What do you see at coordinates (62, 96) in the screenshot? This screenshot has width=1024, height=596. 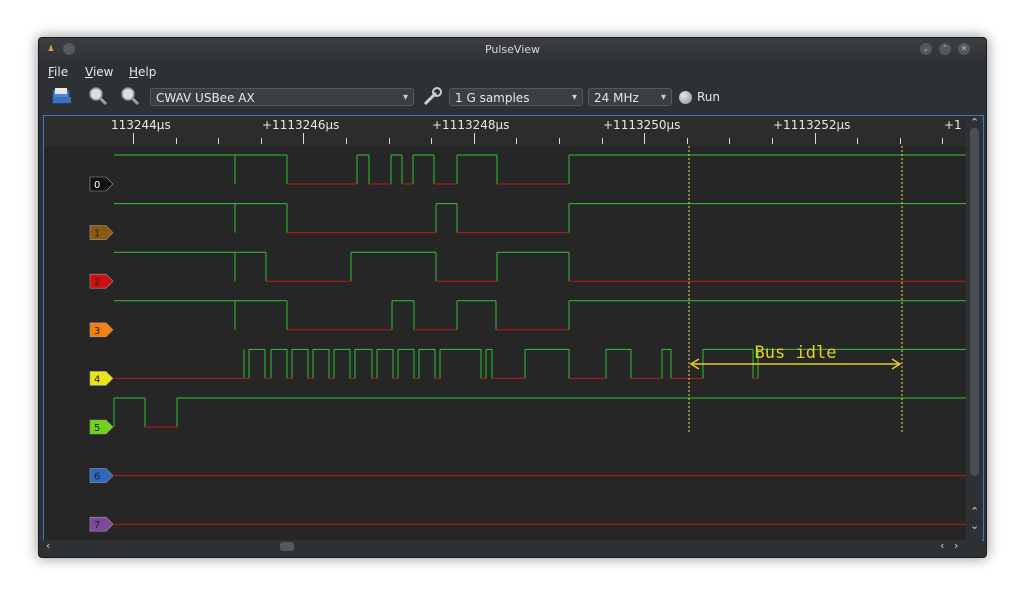 I see `open-file-icon` at bounding box center [62, 96].